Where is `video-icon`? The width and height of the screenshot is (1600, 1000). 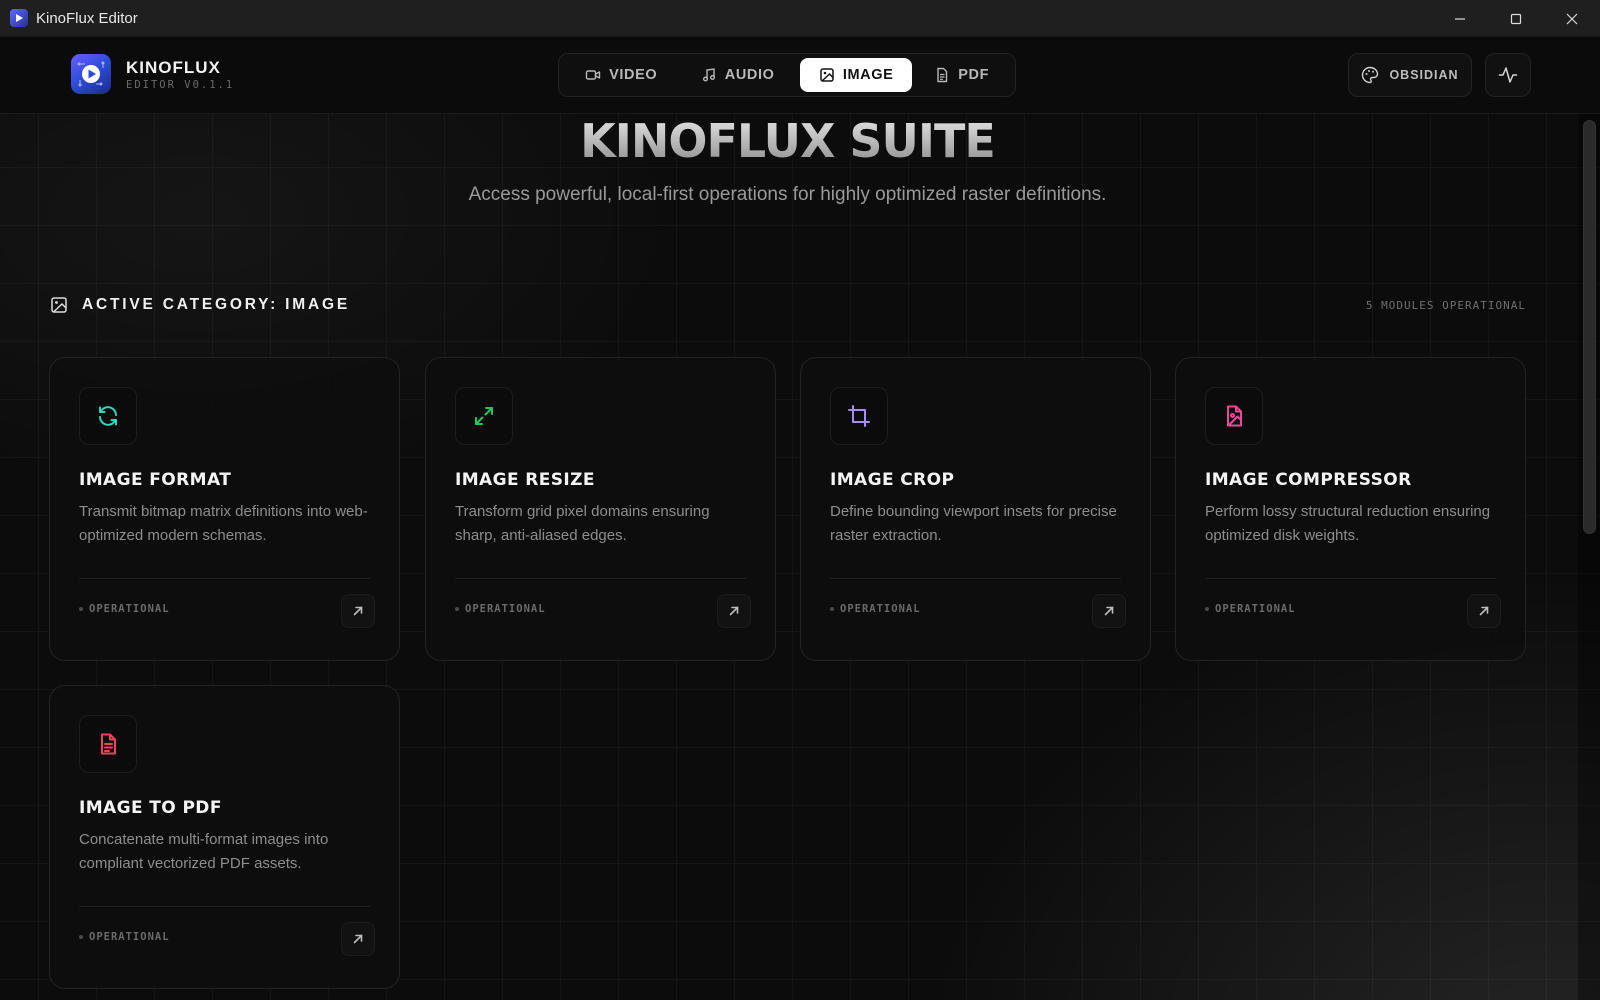 video-icon is located at coordinates (593, 75).